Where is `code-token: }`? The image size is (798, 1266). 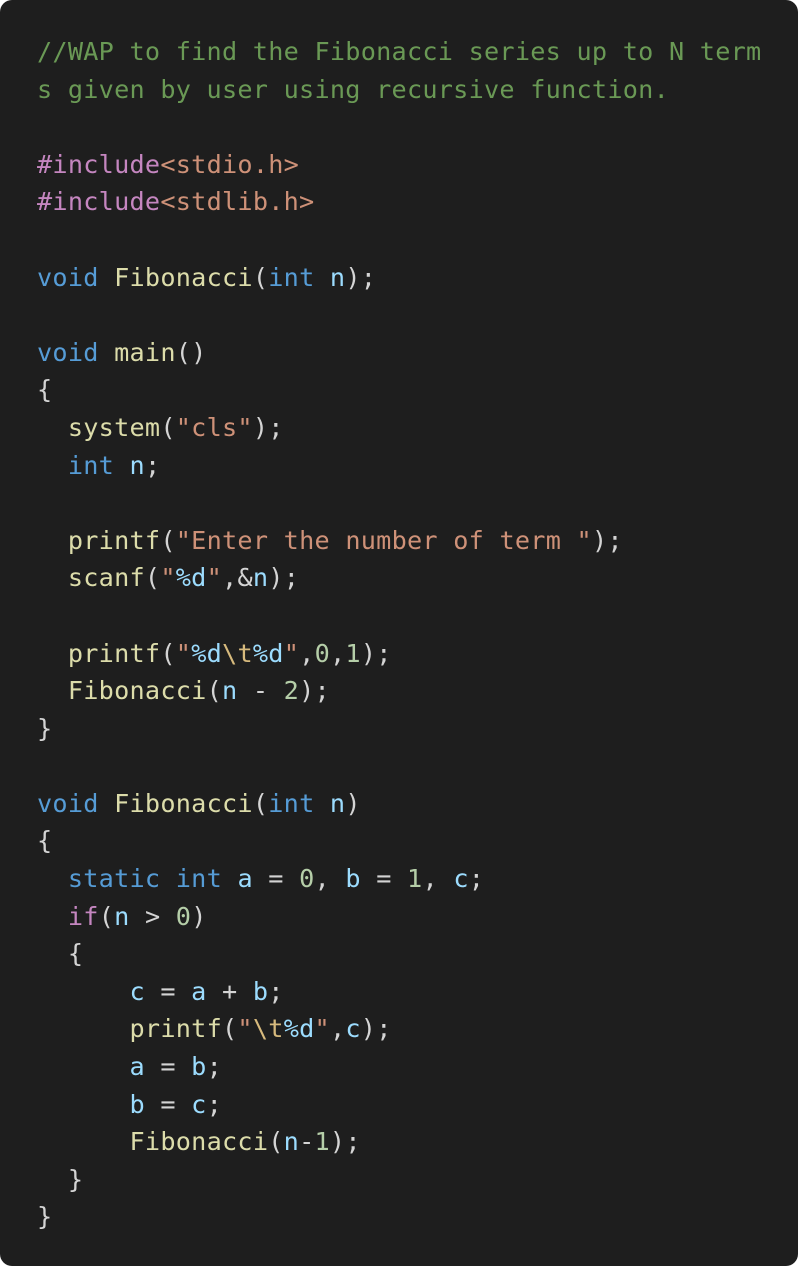
code-token: } is located at coordinates (45, 728).